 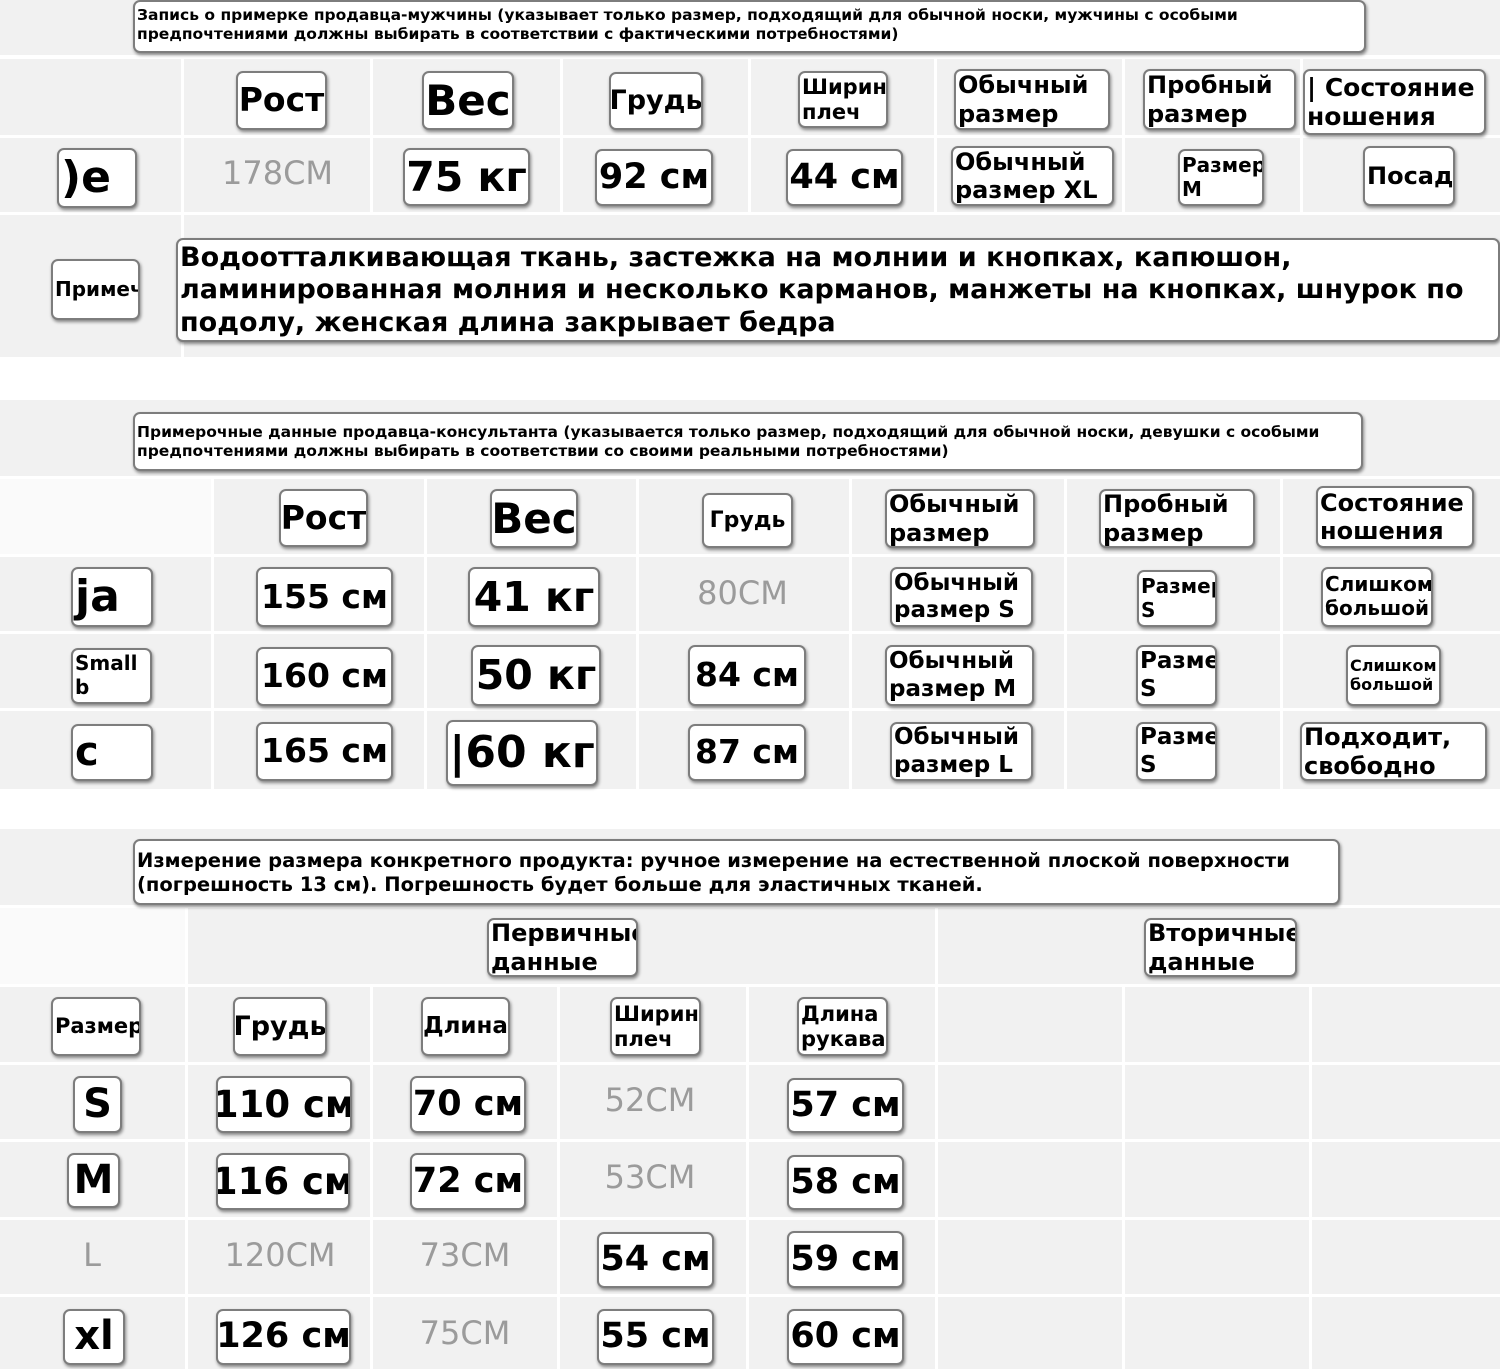 What do you see at coordinates (96, 1026) in the screenshot?
I see `s3-header-size: Размер` at bounding box center [96, 1026].